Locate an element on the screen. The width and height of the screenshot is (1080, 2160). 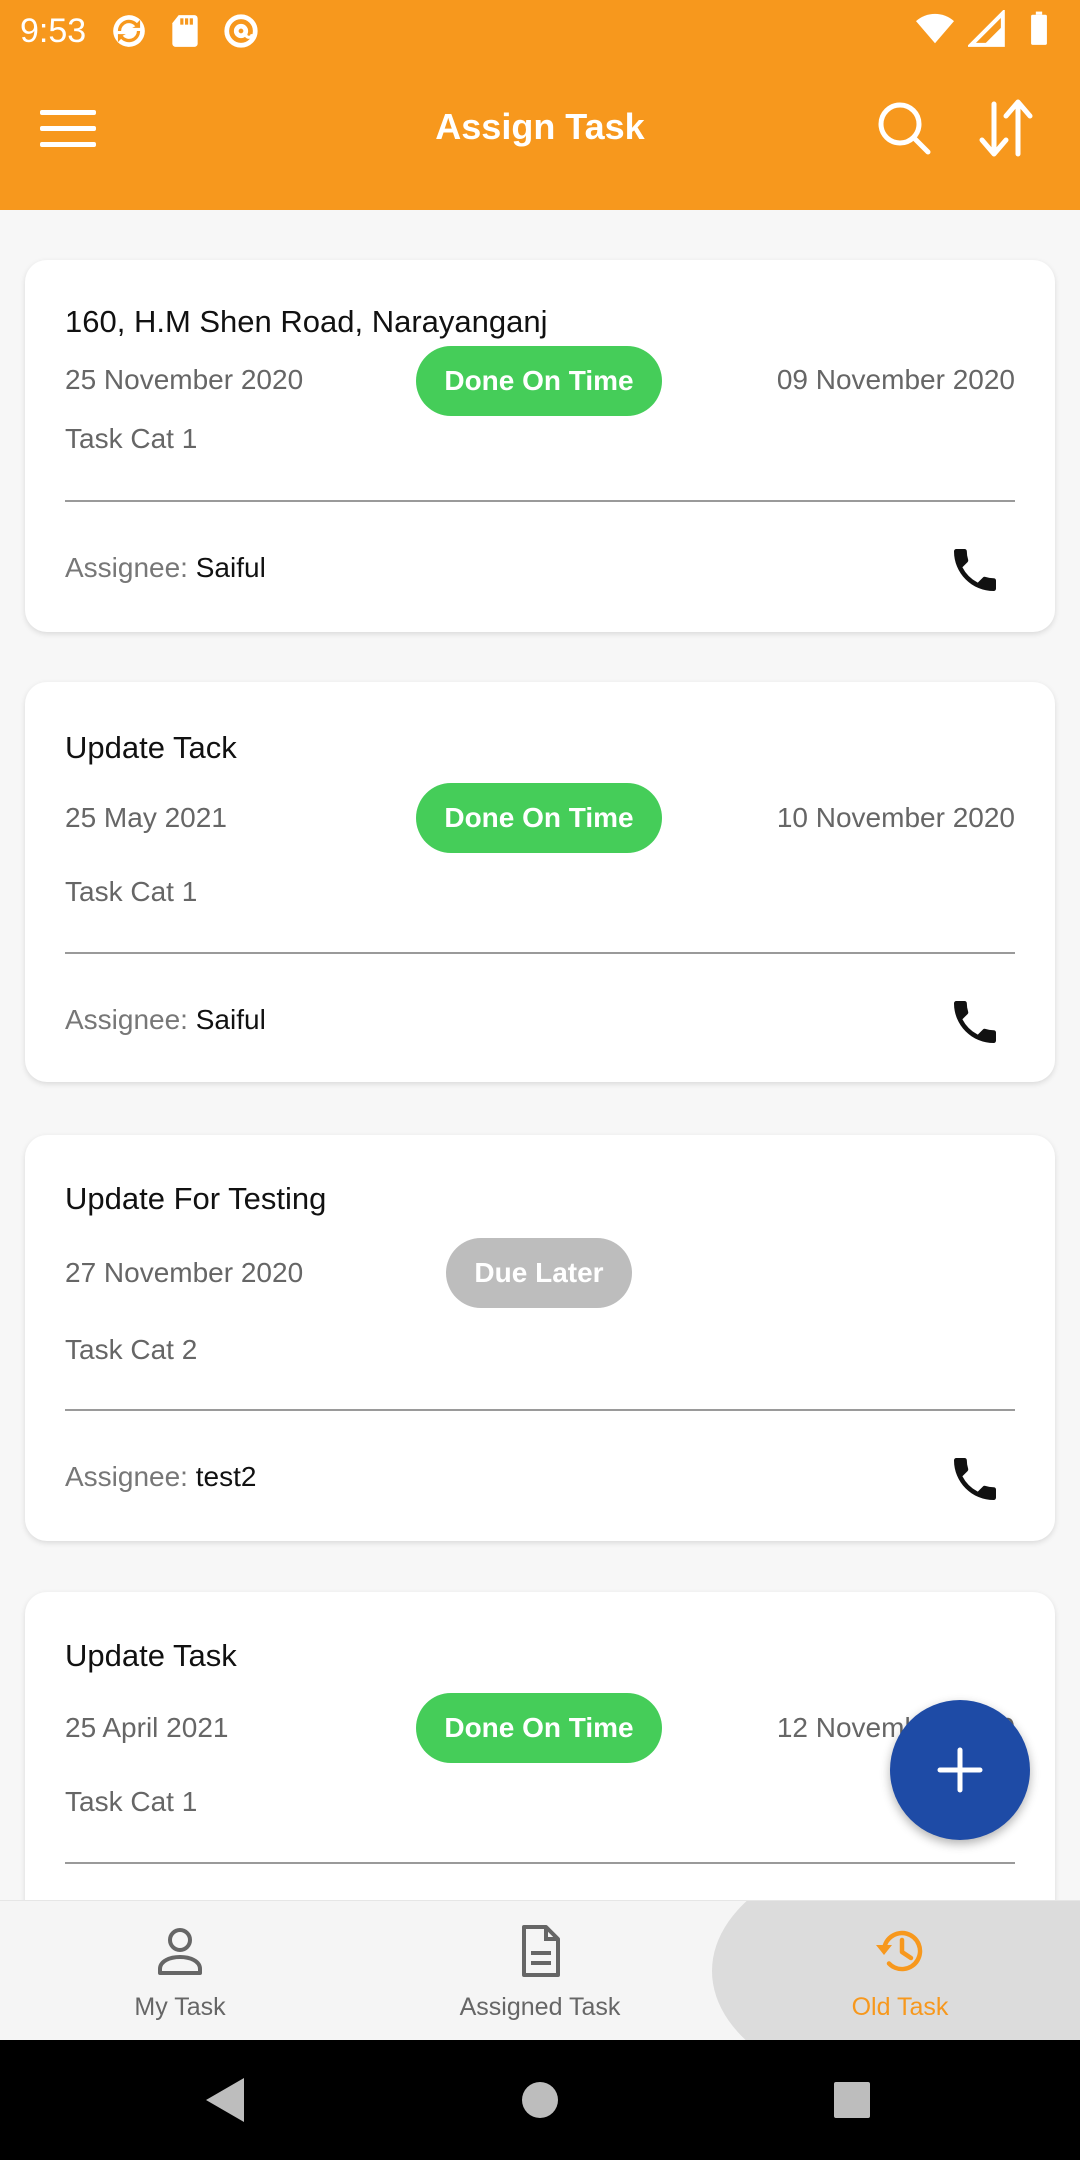
system-status-icons is located at coordinates (987, 29).